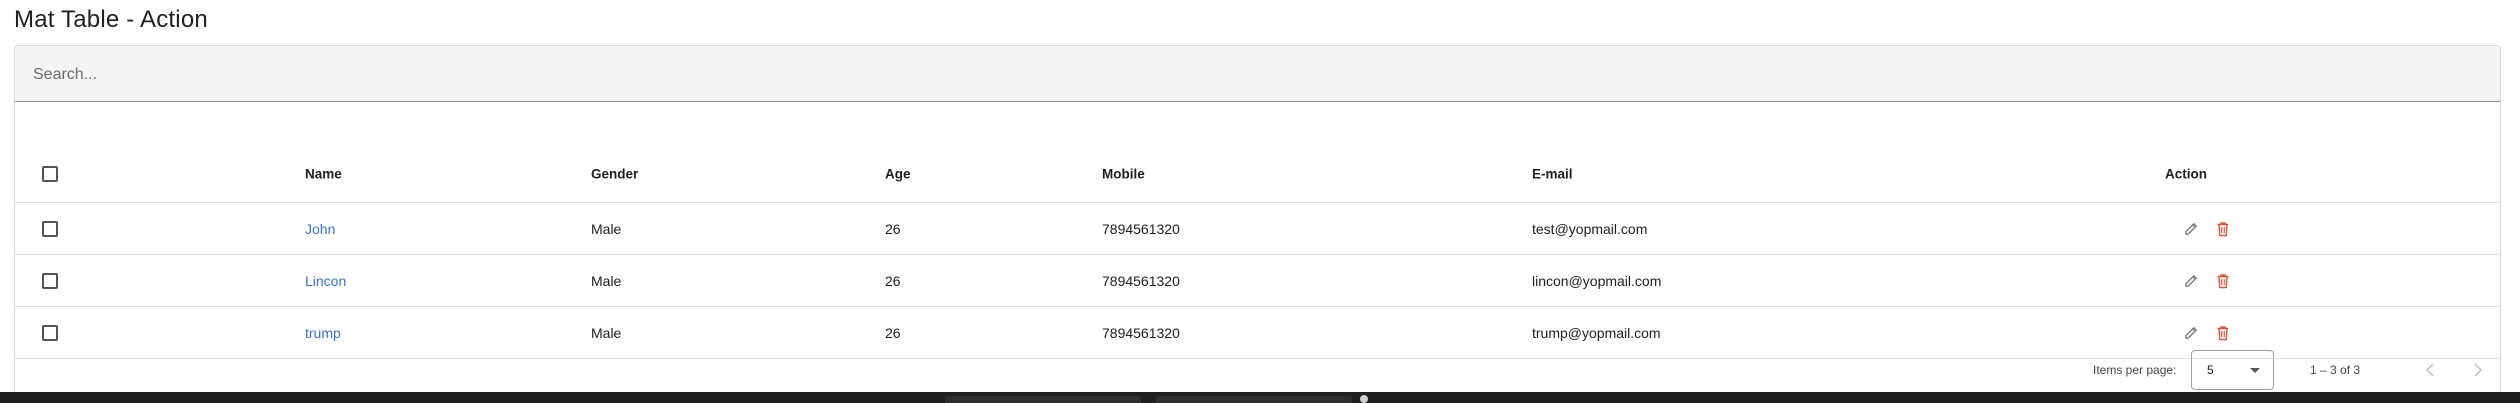 The height and width of the screenshot is (403, 2520). I want to click on column-header-mobile: Mobile, so click(1123, 174).